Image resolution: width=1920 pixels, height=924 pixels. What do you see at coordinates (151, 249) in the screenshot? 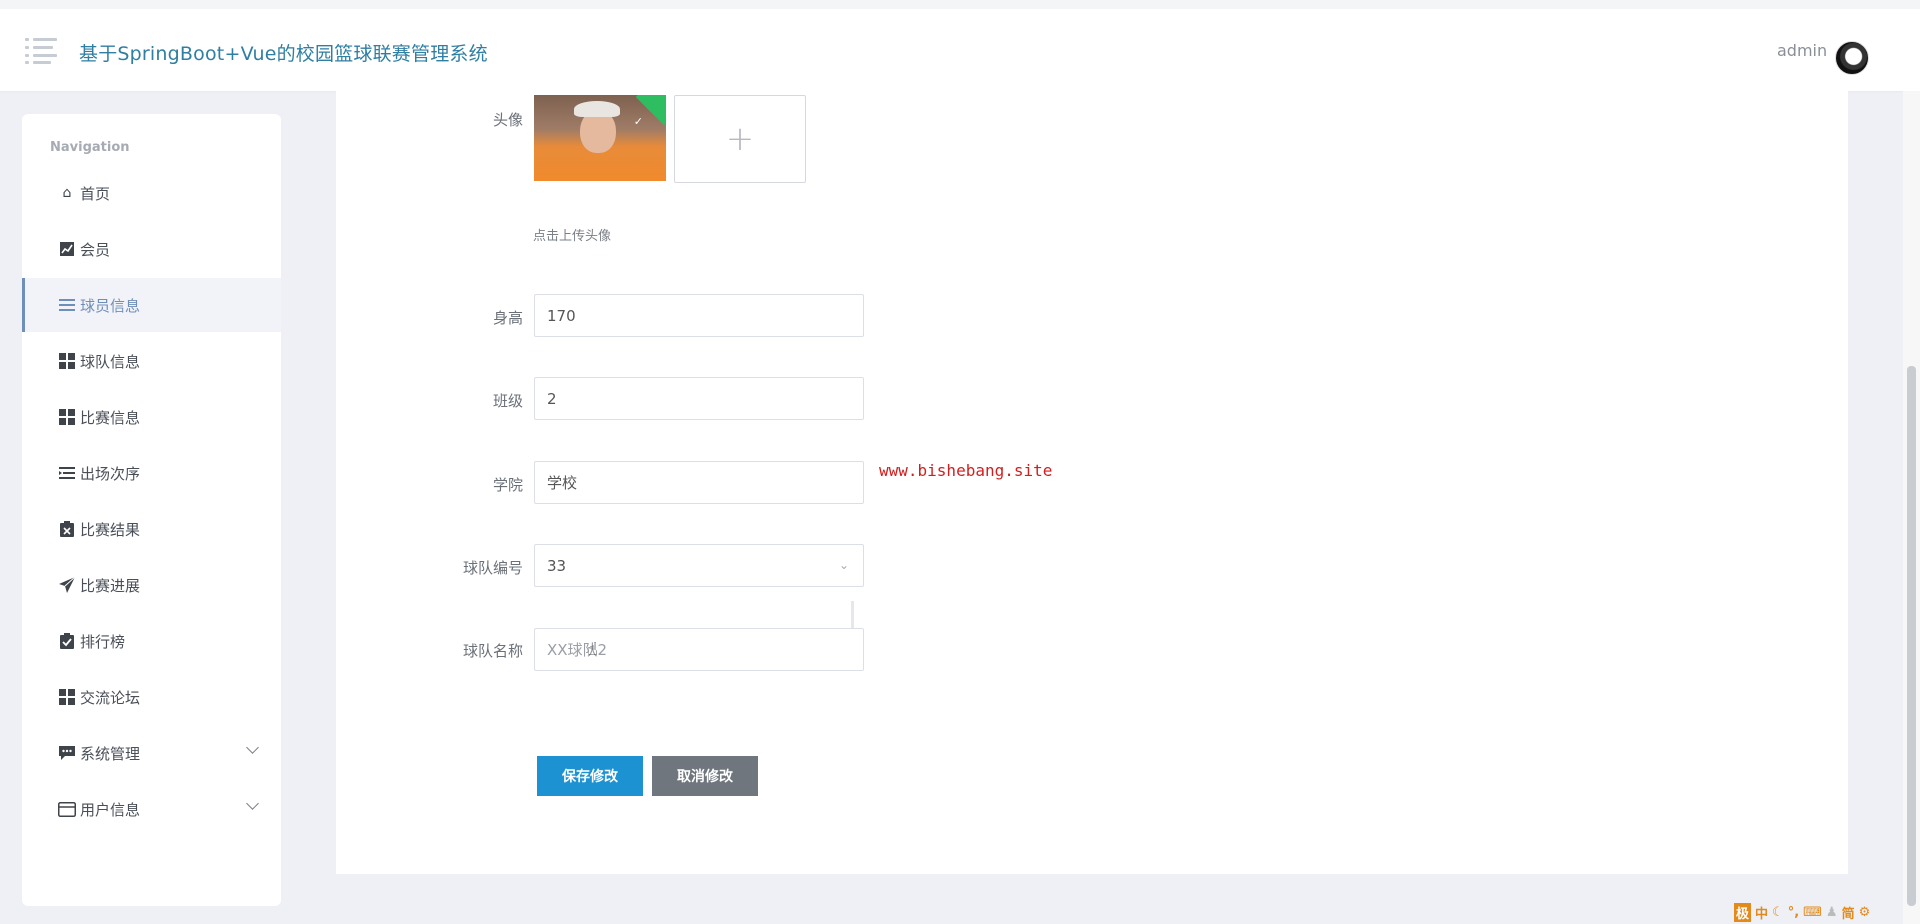
I see `sidebar-item-members: 会员` at bounding box center [151, 249].